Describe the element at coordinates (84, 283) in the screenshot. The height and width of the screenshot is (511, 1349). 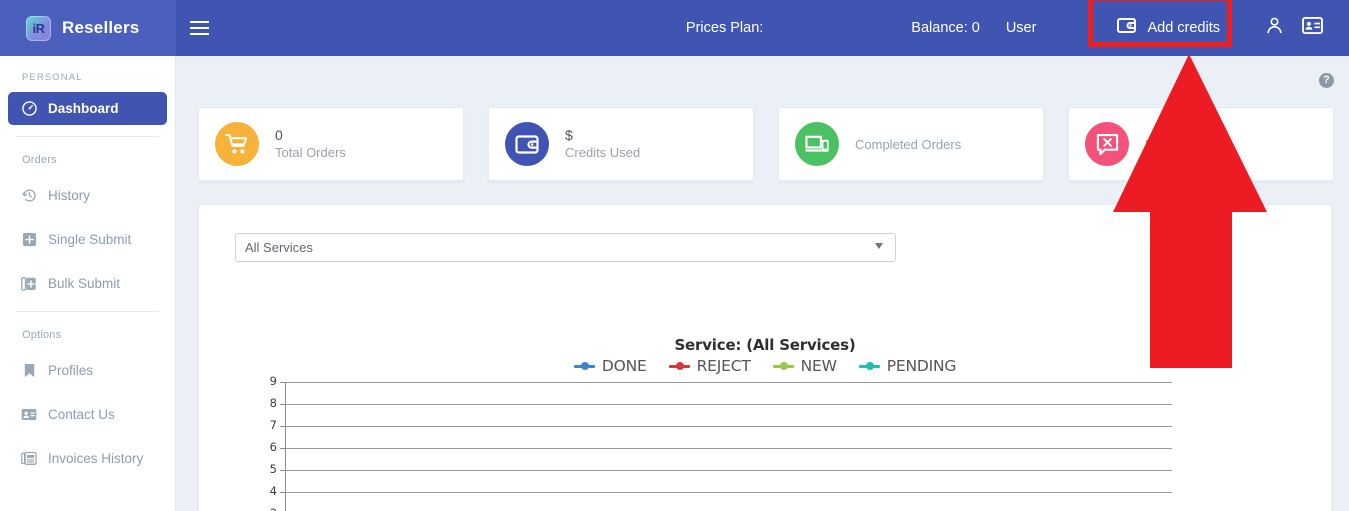
I see `sidebar-item-label: Bulk Submit` at that location.